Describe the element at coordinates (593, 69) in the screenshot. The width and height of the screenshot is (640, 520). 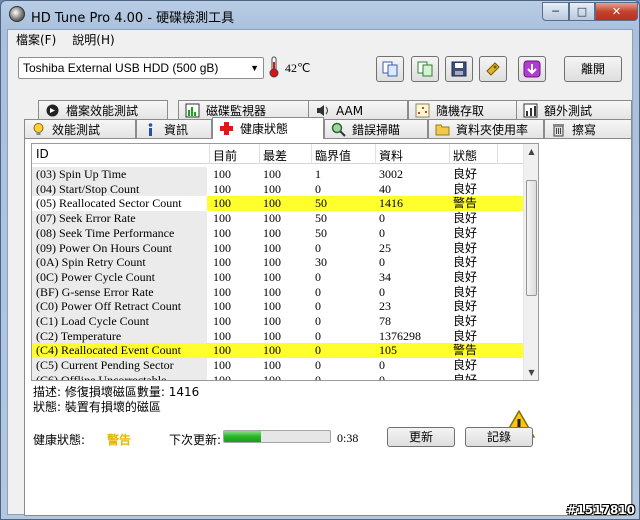
I see `exit-button: 離開` at that location.